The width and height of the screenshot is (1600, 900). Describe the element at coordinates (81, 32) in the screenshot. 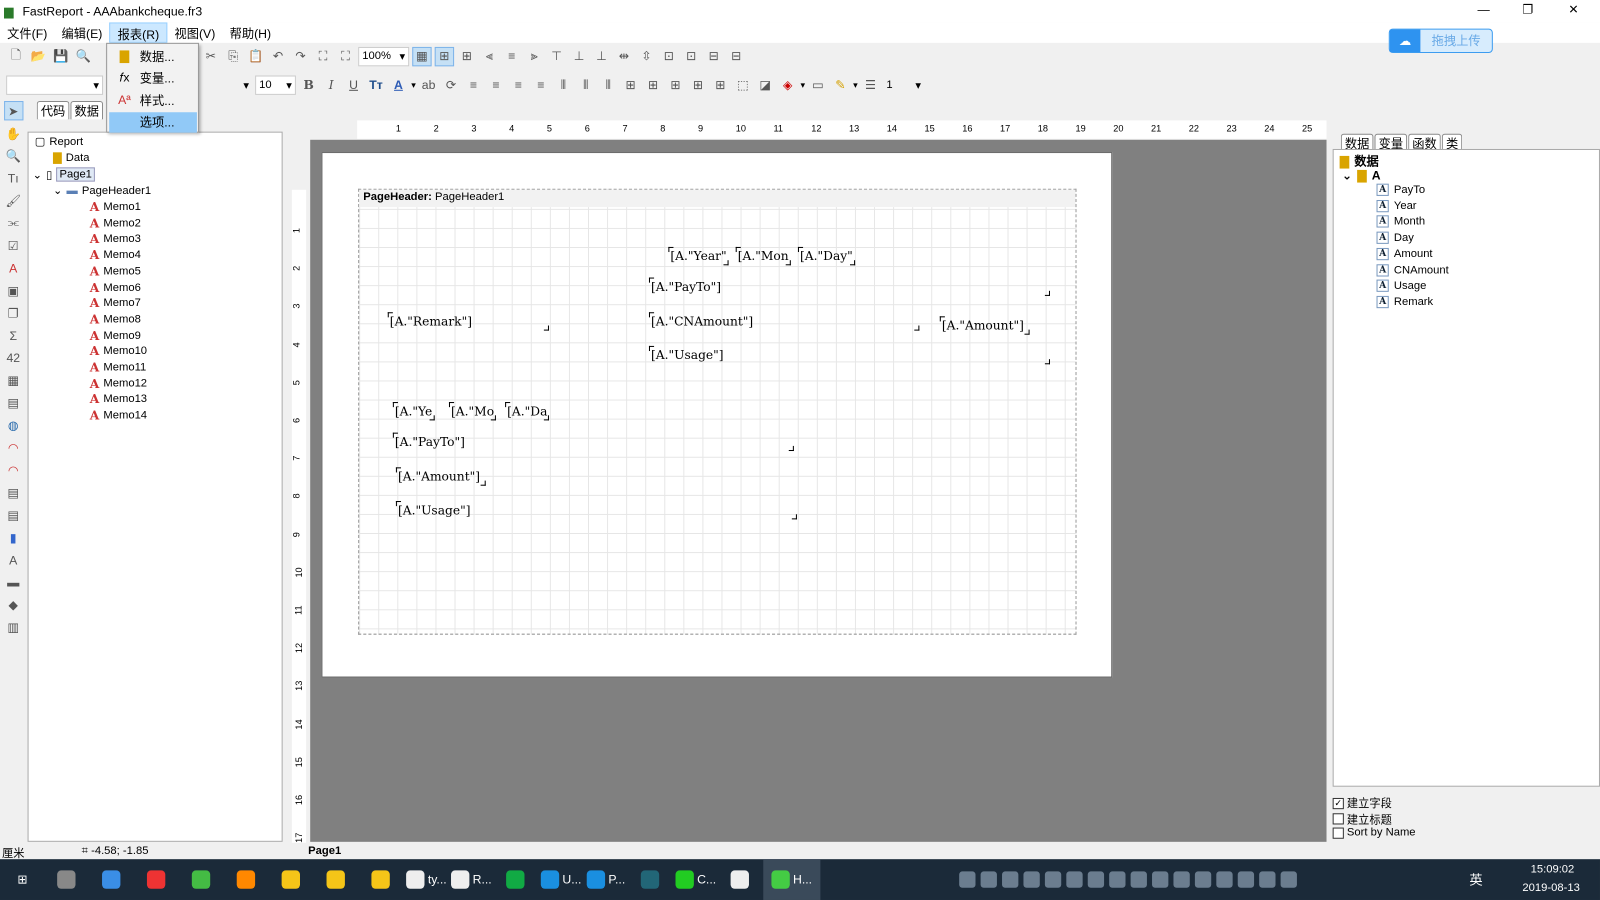

I see `menu-edit: 编辑(E)` at that location.